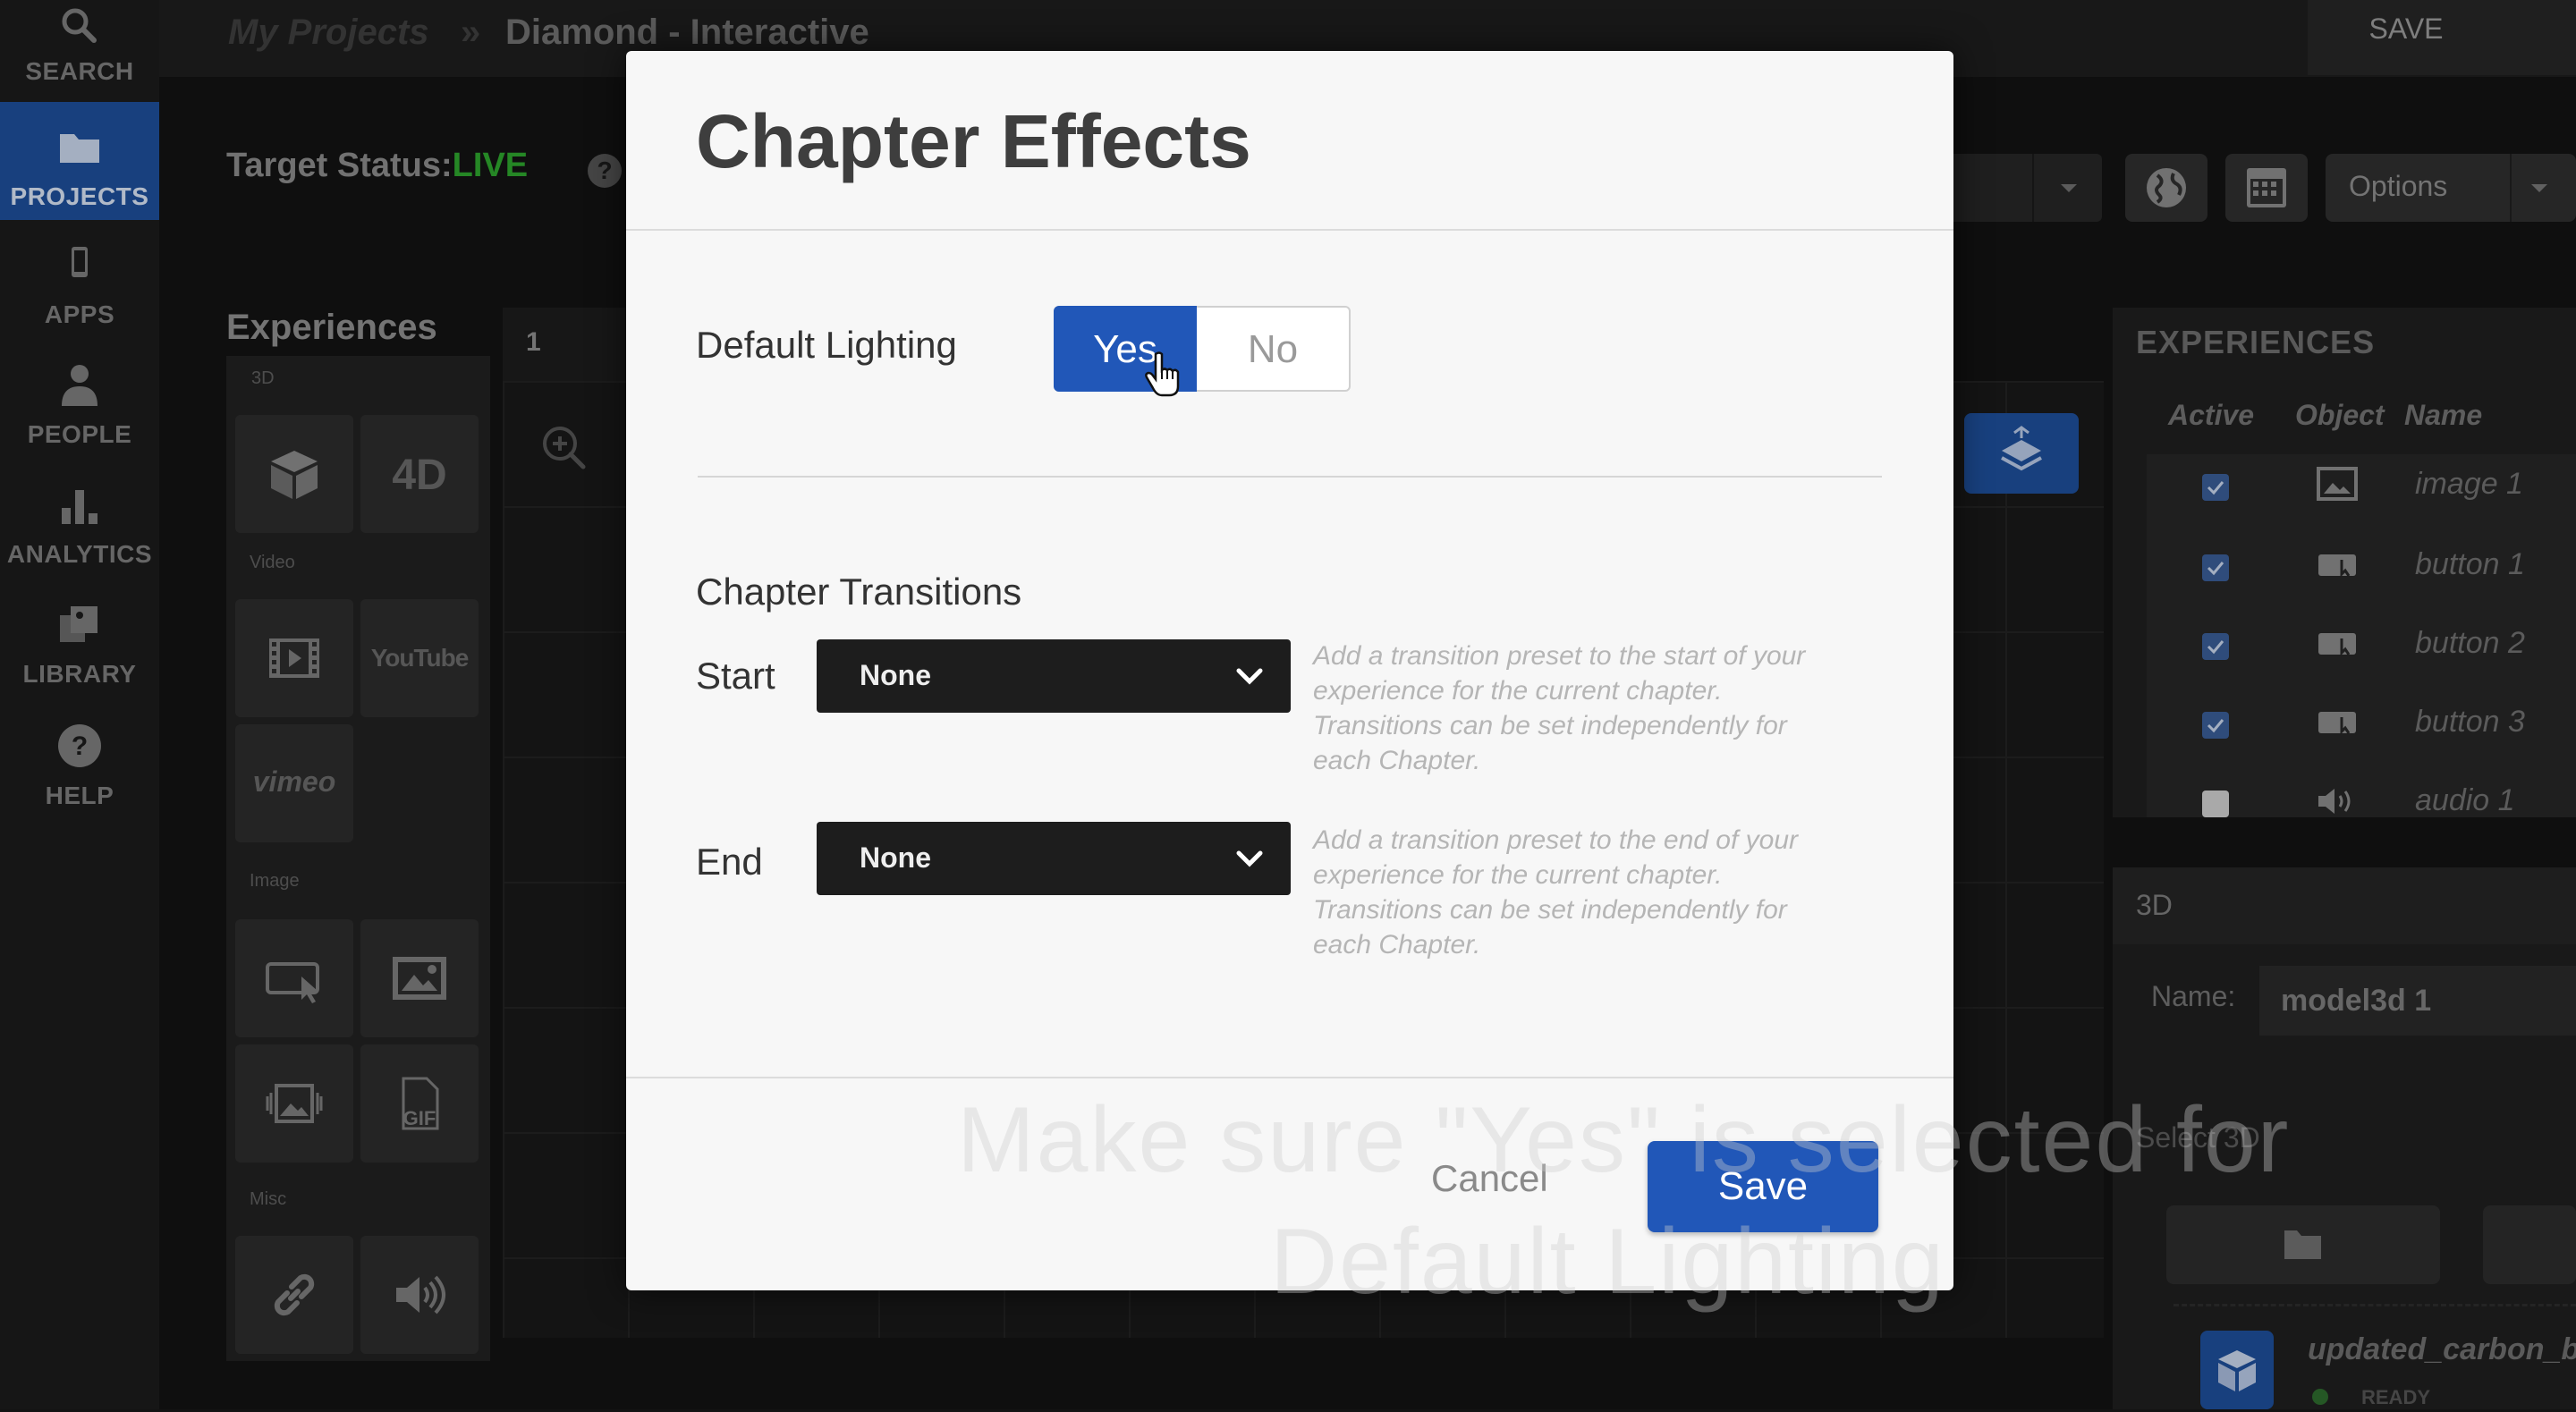  Describe the element at coordinates (1290, 477) in the screenshot. I see `section-divider` at that location.